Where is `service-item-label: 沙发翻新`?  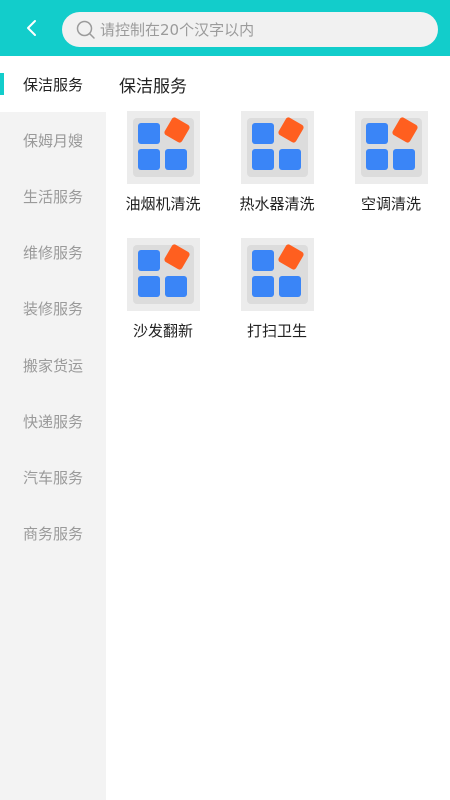 service-item-label: 沙发翻新 is located at coordinates (162, 331).